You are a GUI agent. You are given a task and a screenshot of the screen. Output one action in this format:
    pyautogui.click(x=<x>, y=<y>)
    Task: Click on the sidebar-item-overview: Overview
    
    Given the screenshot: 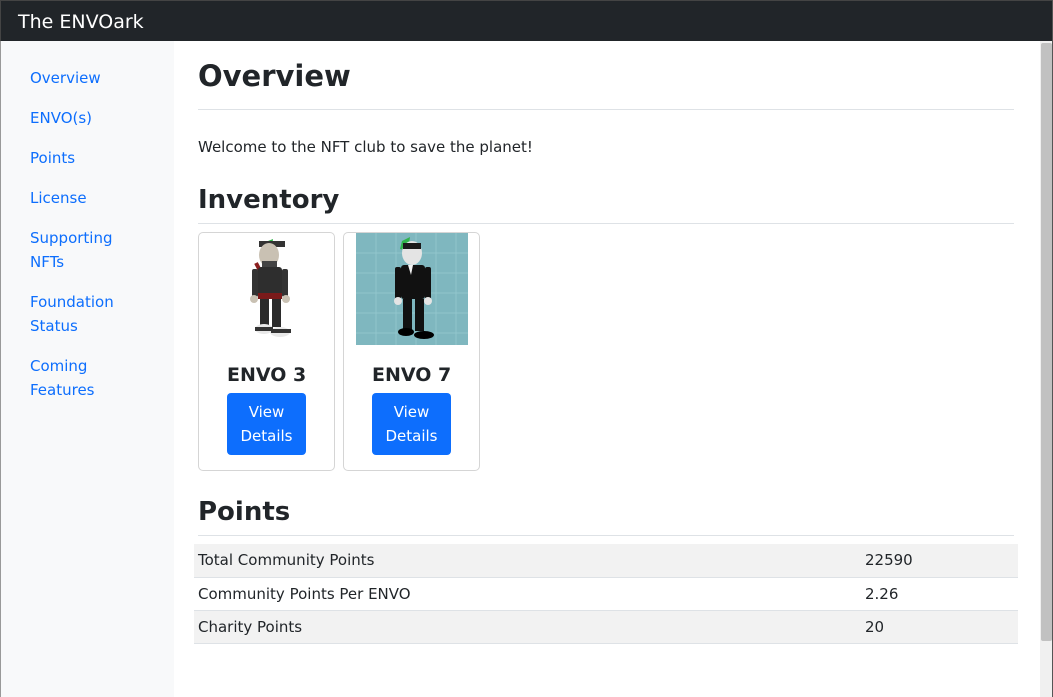 What is the action you would take?
    pyautogui.click(x=90, y=78)
    